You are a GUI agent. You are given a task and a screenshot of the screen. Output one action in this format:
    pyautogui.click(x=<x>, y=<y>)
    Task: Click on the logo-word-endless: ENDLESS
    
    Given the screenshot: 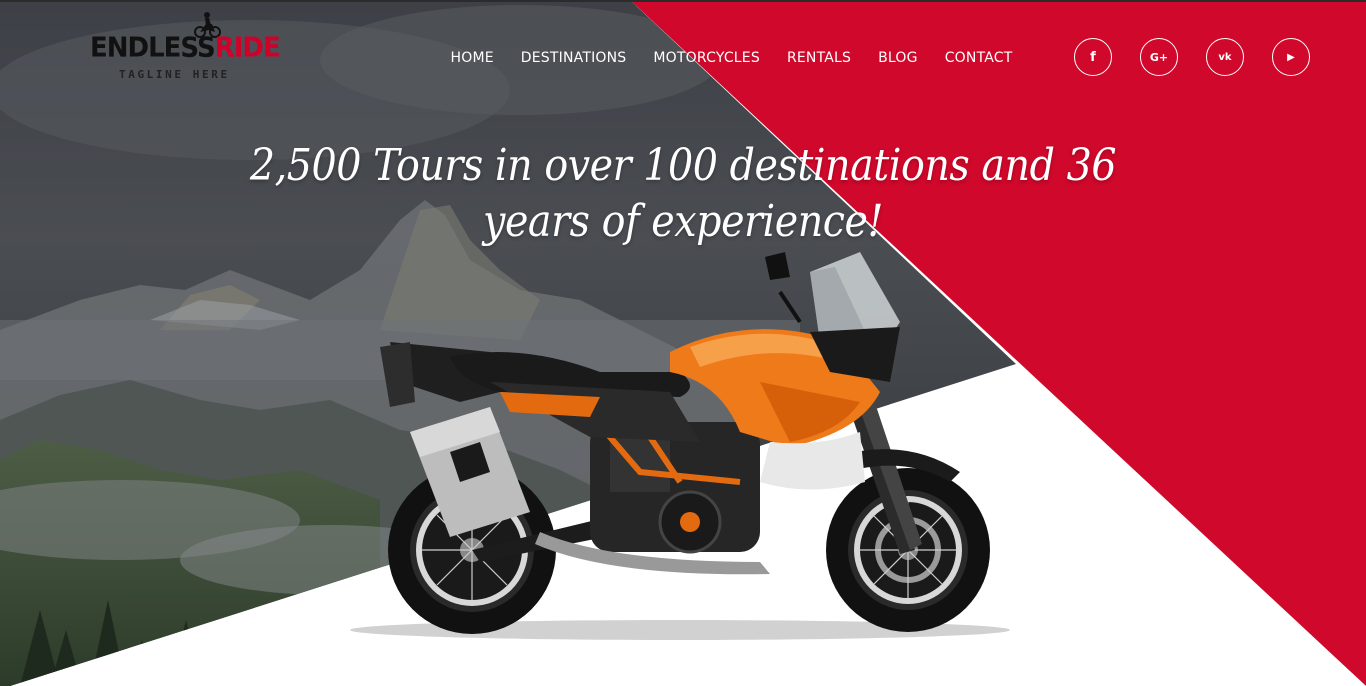 What is the action you would take?
    pyautogui.click(x=153, y=48)
    